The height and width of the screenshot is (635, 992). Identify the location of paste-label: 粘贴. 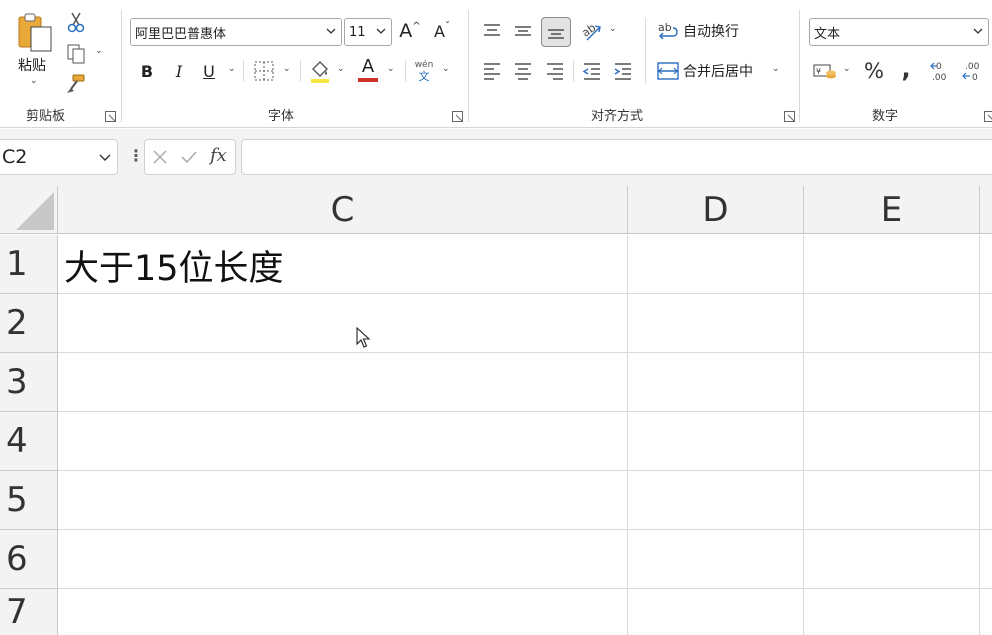
(32, 65).